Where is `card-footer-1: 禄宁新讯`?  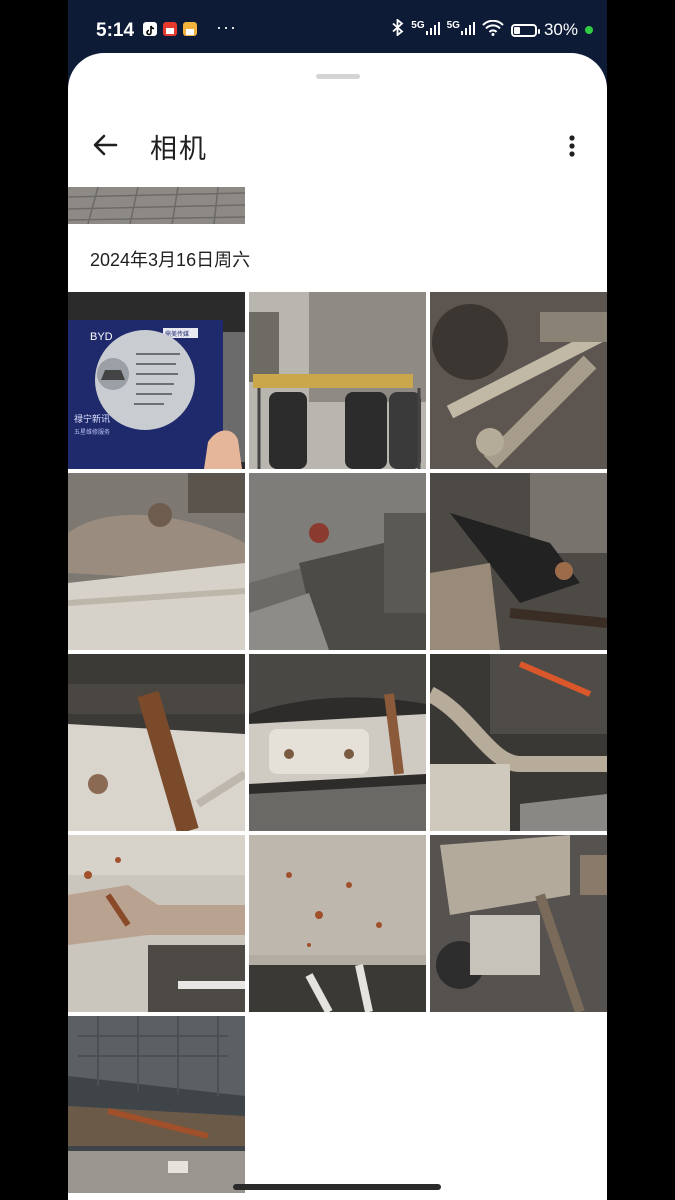 card-footer-1: 禄宁新讯 is located at coordinates (92, 419).